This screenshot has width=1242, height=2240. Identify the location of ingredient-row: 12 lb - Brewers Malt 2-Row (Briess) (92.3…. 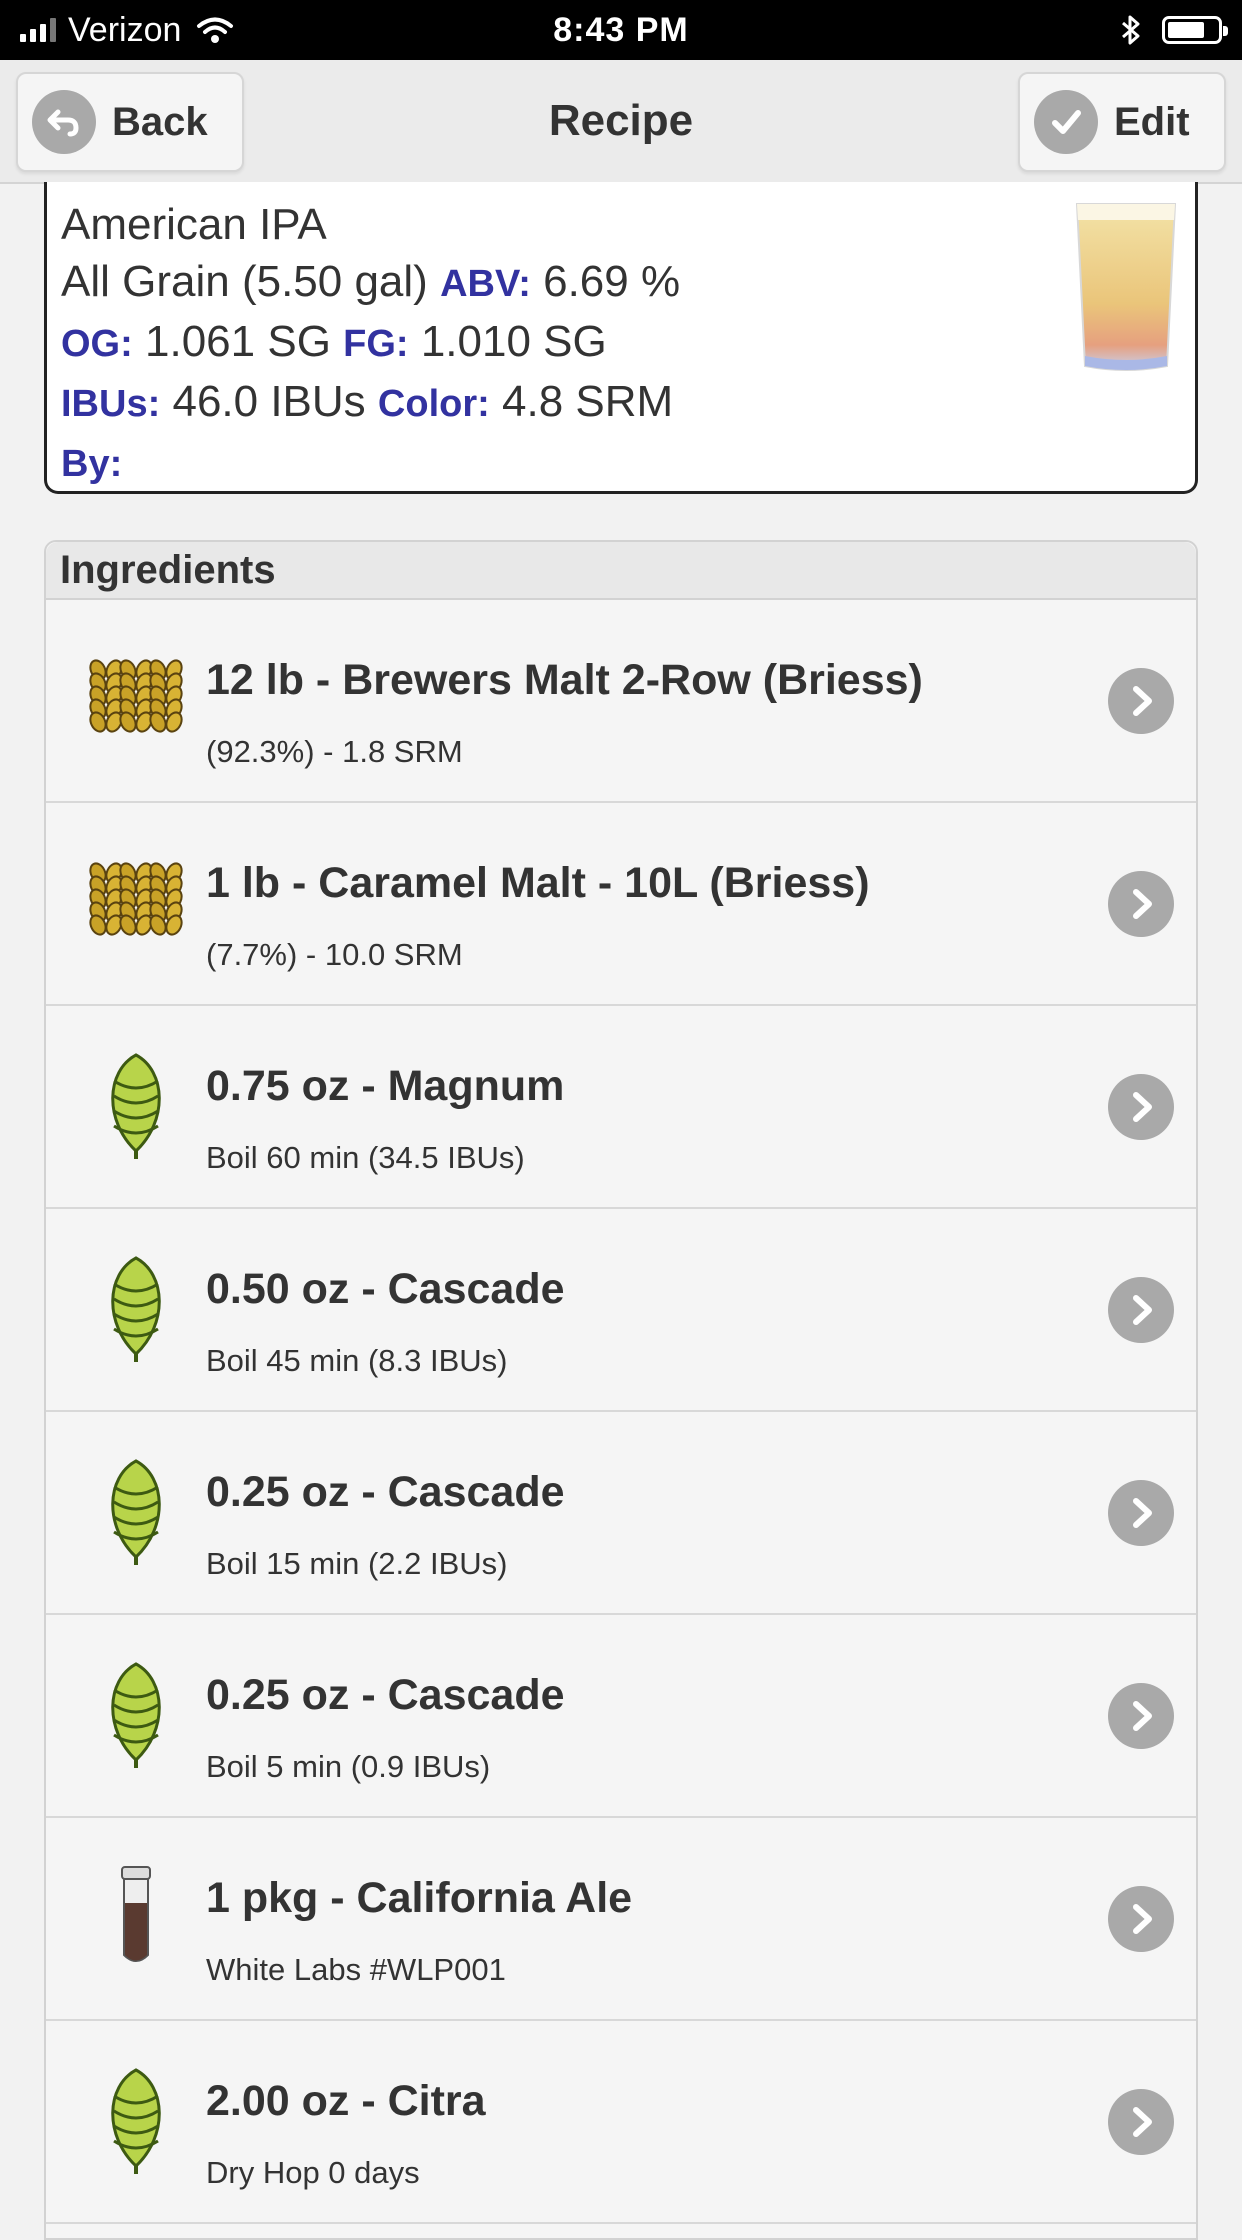
(621, 701).